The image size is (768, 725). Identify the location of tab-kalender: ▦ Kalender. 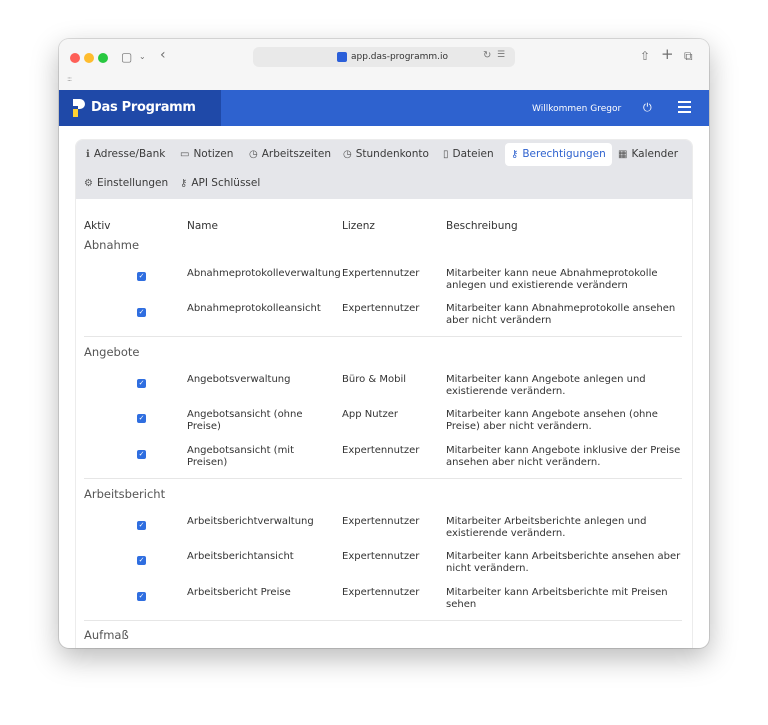
(648, 154).